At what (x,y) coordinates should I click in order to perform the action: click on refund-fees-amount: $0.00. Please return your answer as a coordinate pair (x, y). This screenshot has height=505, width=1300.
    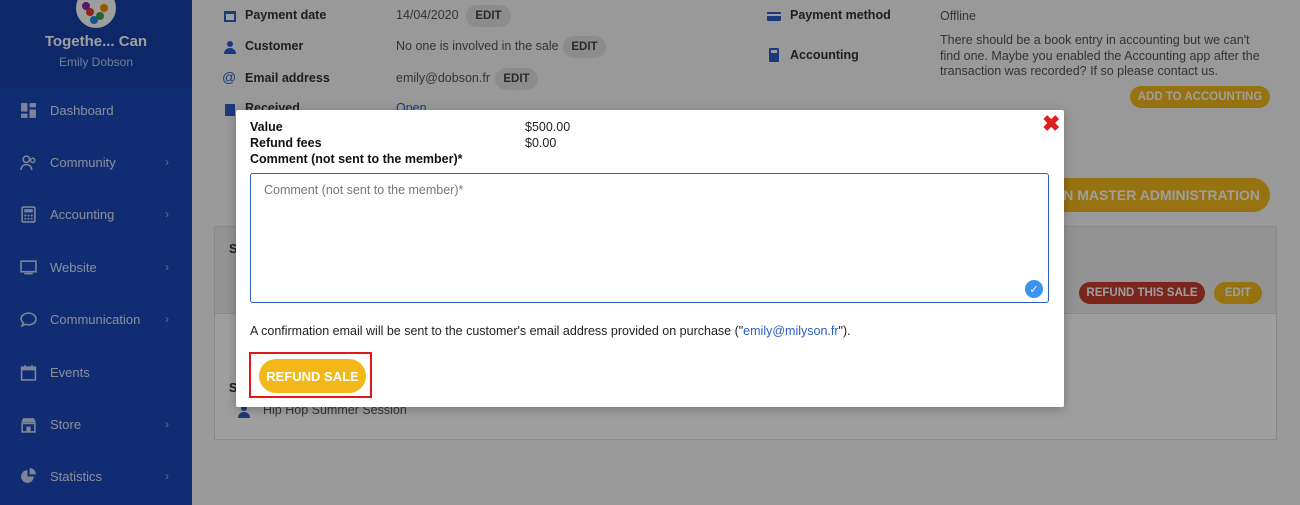
    Looking at the image, I should click on (541, 143).